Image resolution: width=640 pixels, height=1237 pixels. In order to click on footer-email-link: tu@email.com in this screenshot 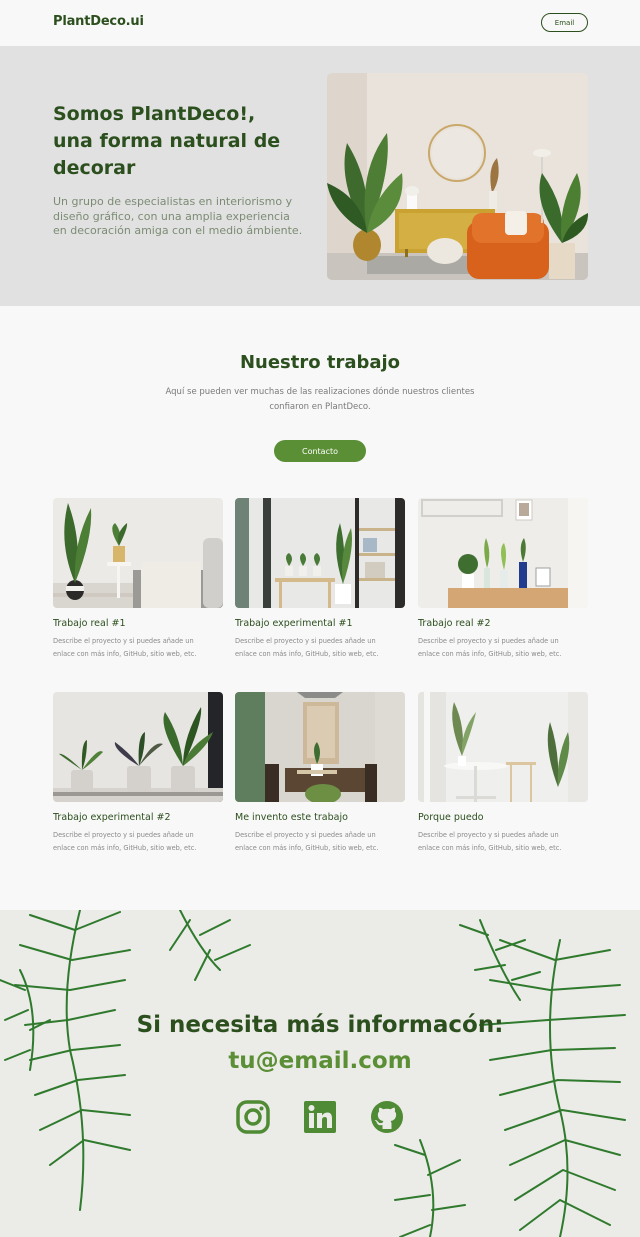, I will do `click(320, 1061)`.